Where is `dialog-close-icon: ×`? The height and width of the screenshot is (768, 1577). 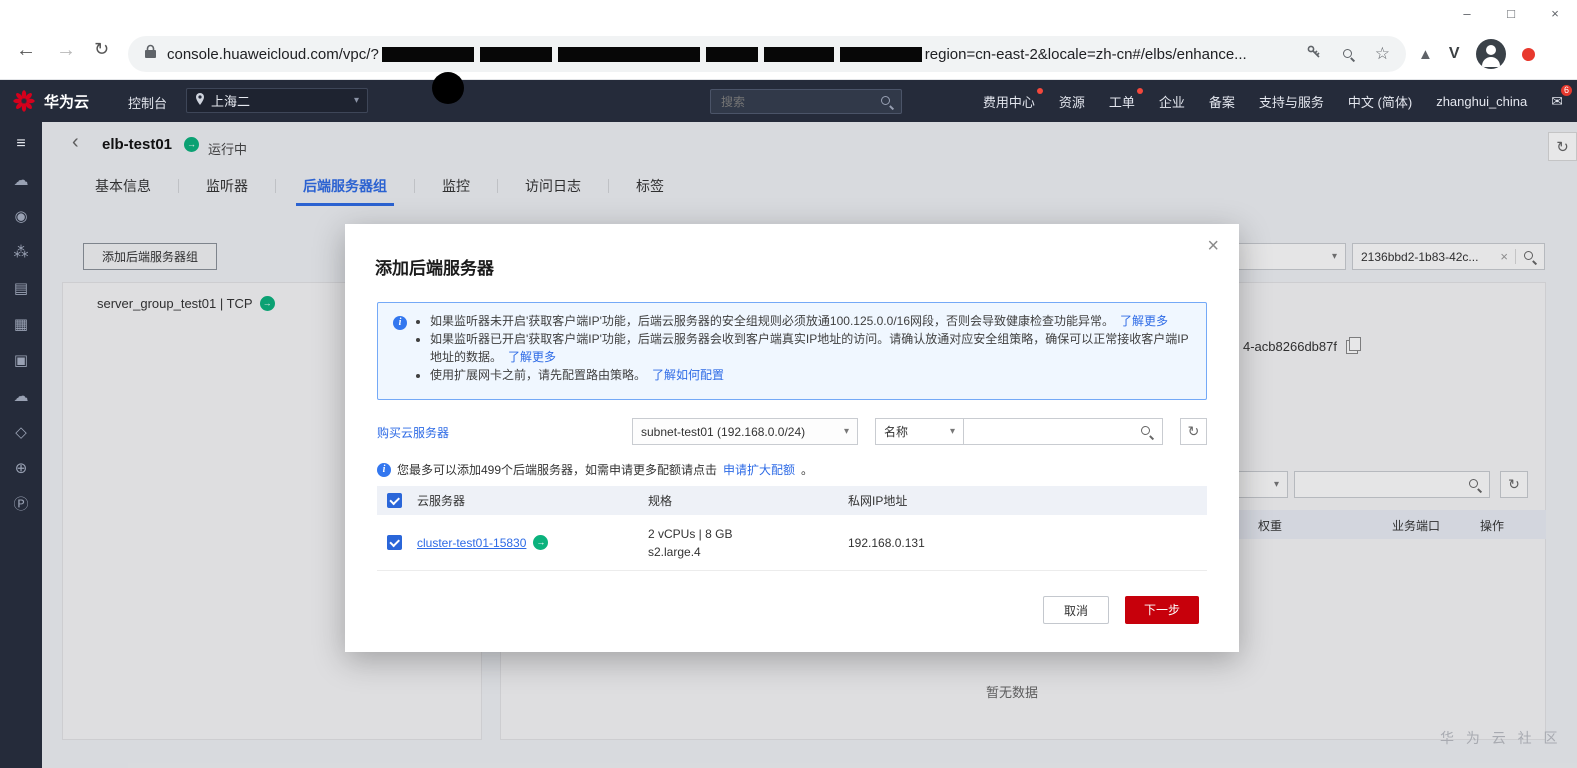
dialog-close-icon: × is located at coordinates (1213, 246).